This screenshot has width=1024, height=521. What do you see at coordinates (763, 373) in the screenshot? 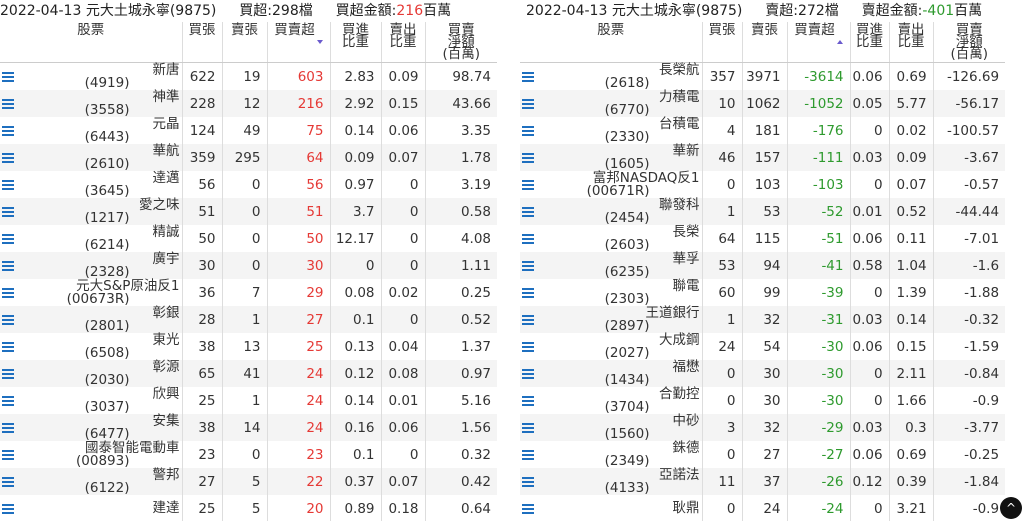
I see `table-row: 福懋 (1434) 0 30 -30 0 2.11 -0.84` at bounding box center [763, 373].